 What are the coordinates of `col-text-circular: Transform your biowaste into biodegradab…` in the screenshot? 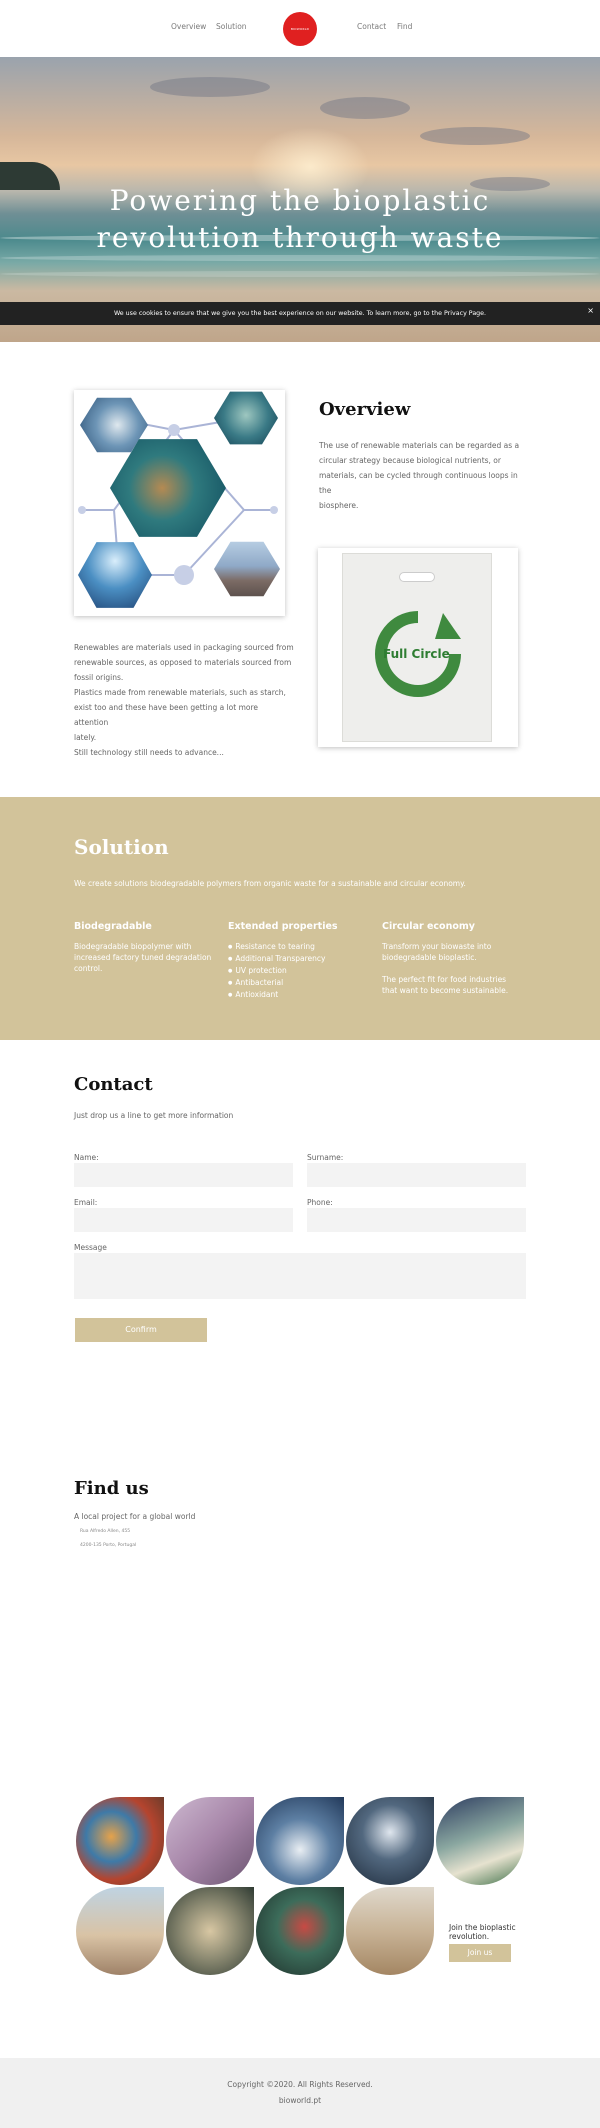 It's located at (457, 968).